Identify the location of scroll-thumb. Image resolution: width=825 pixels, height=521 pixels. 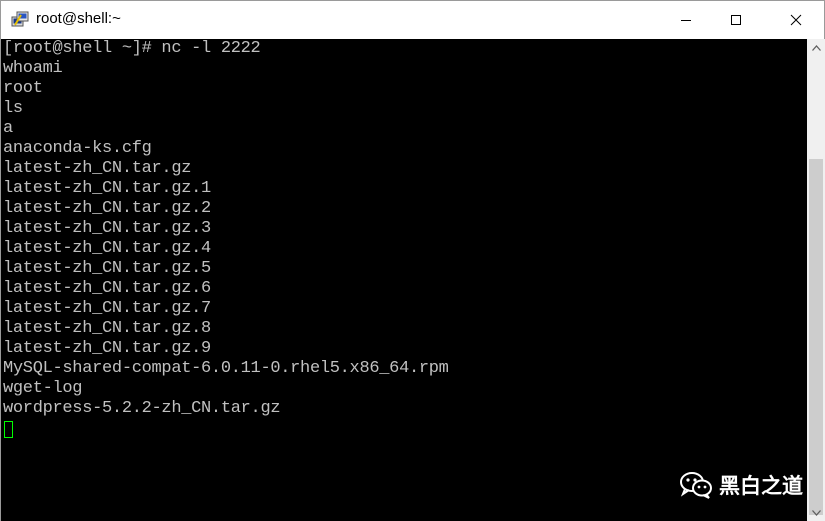
(816, 337).